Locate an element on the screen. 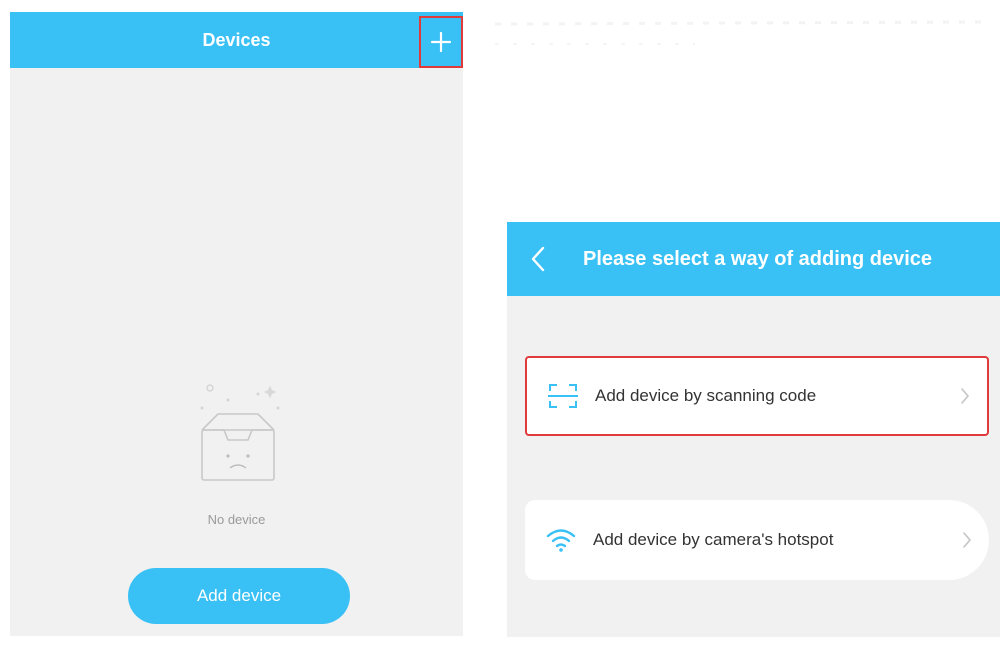 The width and height of the screenshot is (1000, 657). add-by-scan-label: Add device by scanning code is located at coordinates (706, 395).